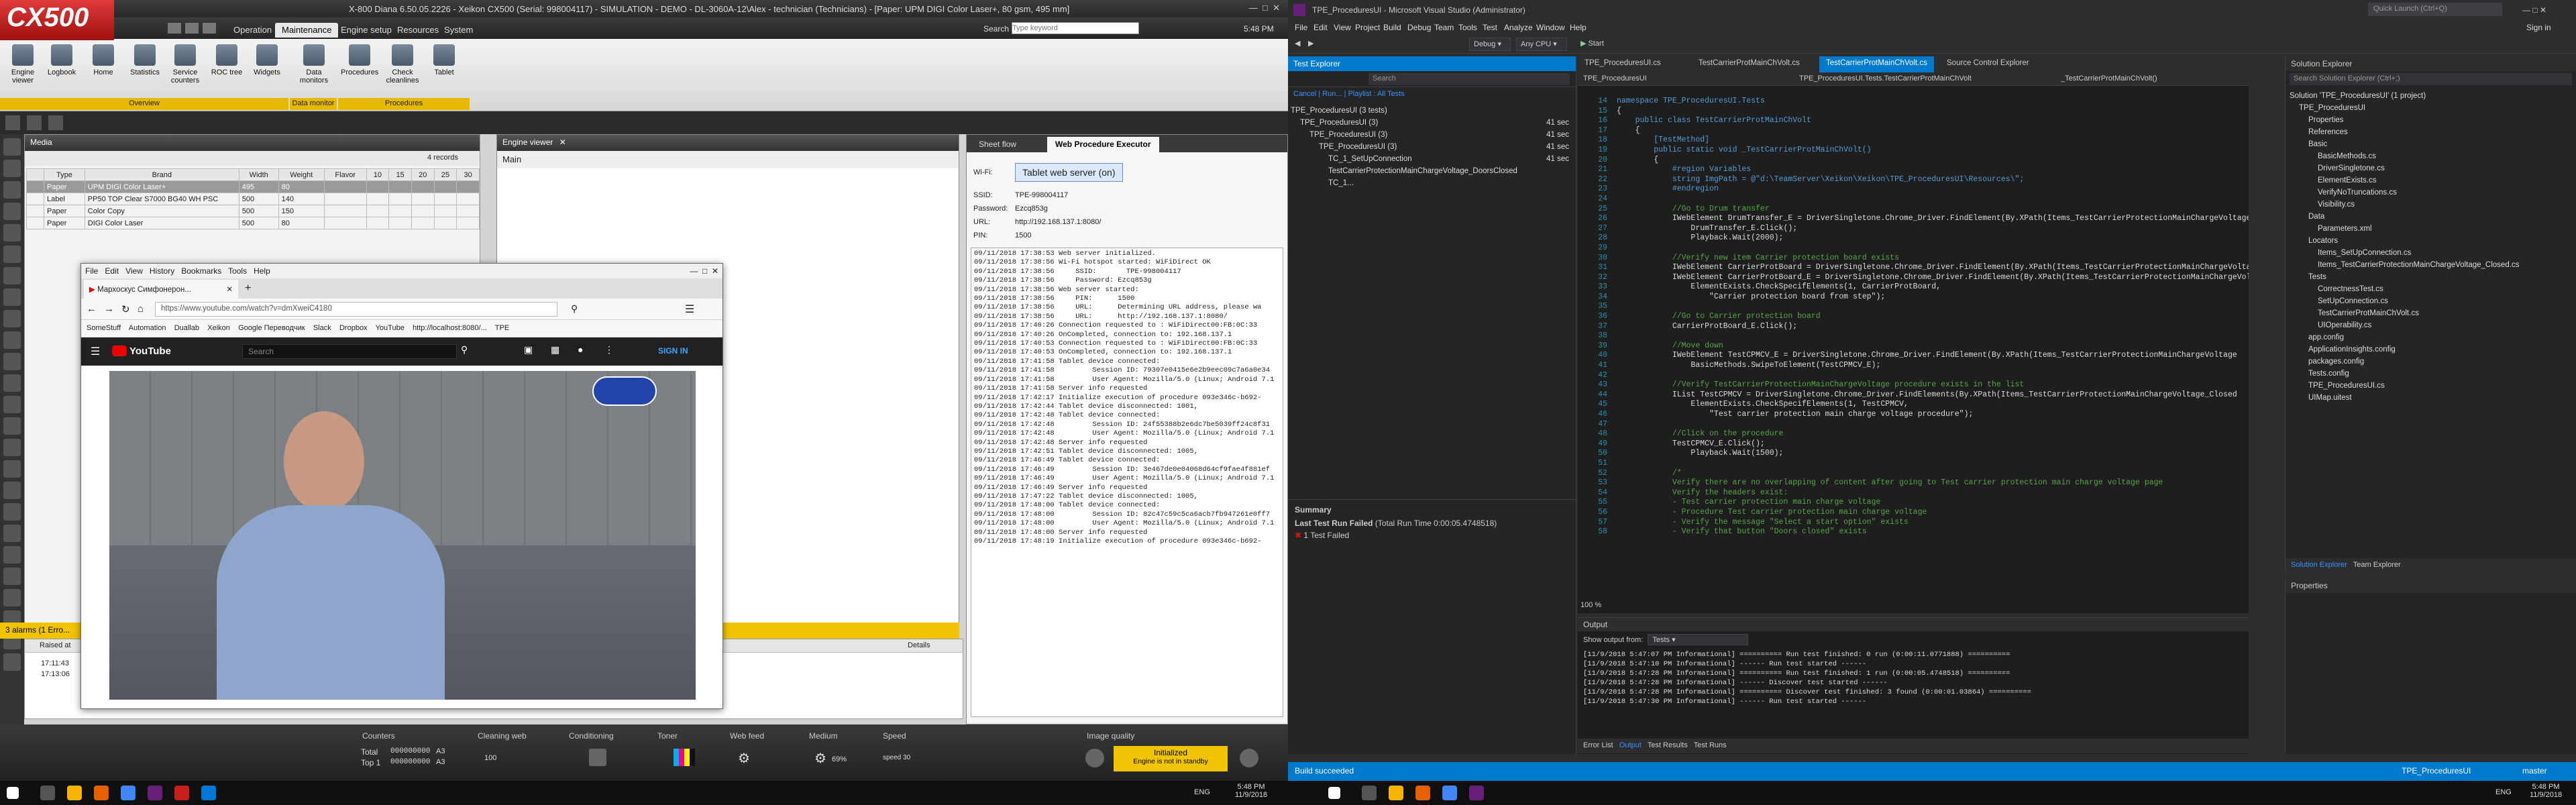 This screenshot has height=805, width=2576. What do you see at coordinates (562, 142) in the screenshot?
I see `close-icon: ✕` at bounding box center [562, 142].